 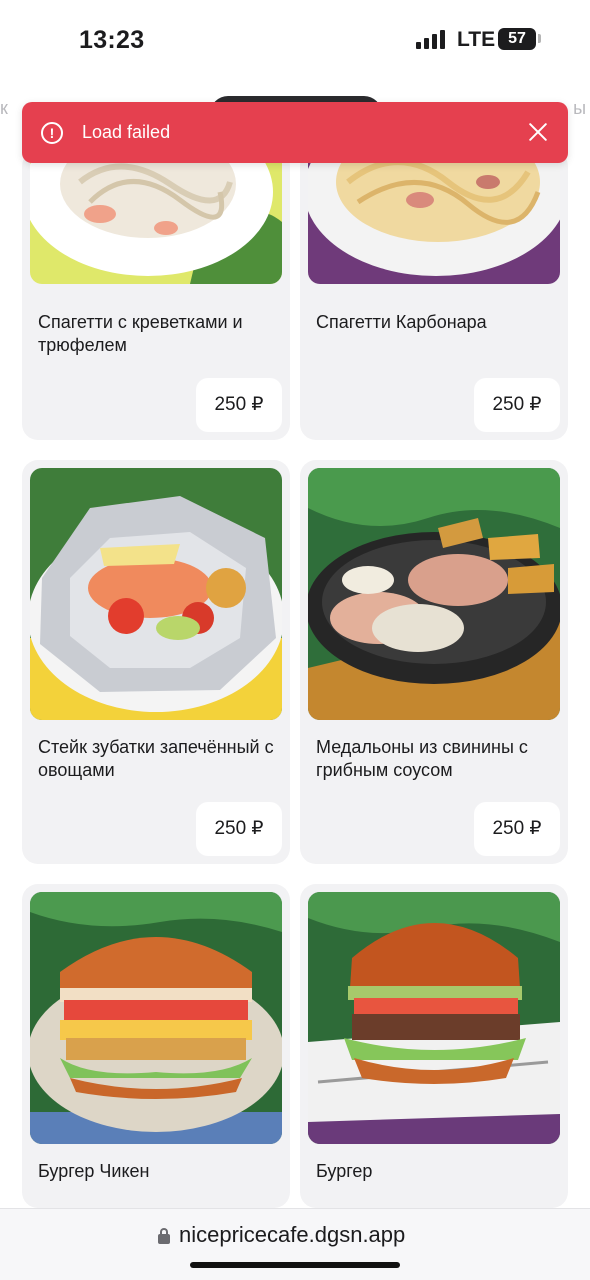 I want to click on menu-item-card: Спагетти с креветками и трюфелем 250 ₽, so click(x=156, y=295).